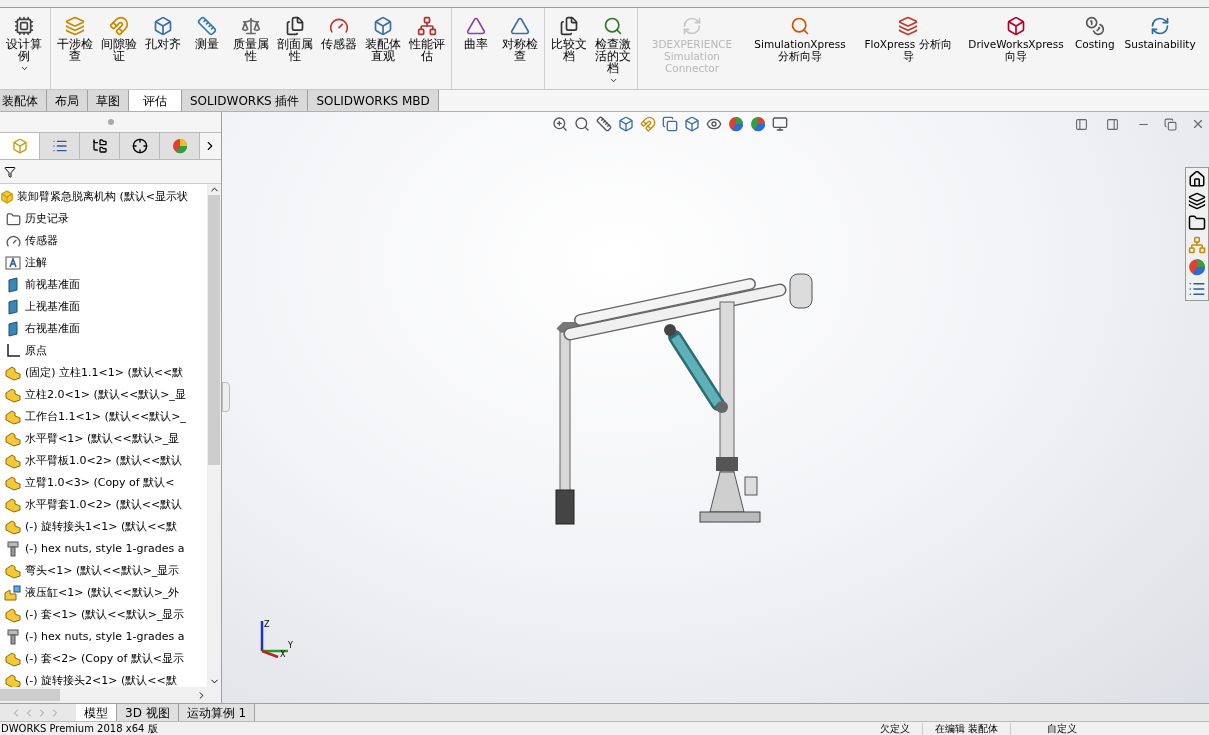  What do you see at coordinates (1198, 124) in the screenshot?
I see `close-icon` at bounding box center [1198, 124].